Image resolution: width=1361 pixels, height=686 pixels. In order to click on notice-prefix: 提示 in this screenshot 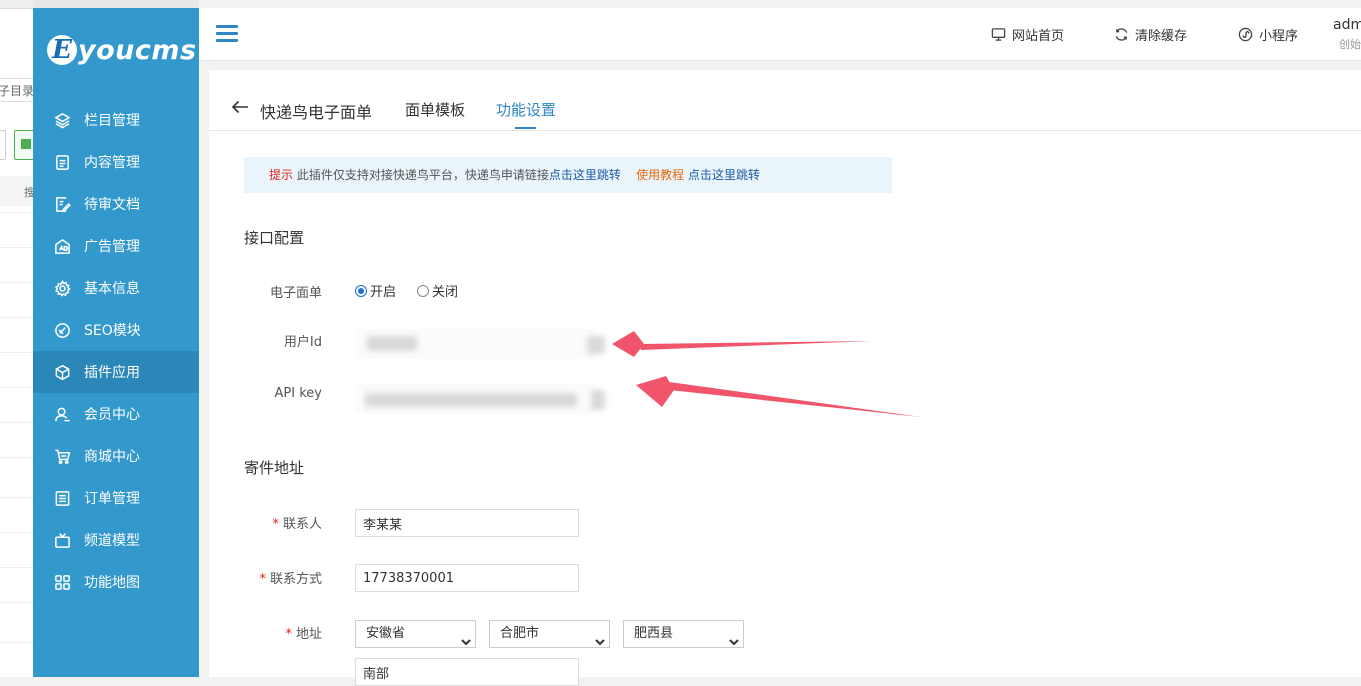, I will do `click(281, 175)`.